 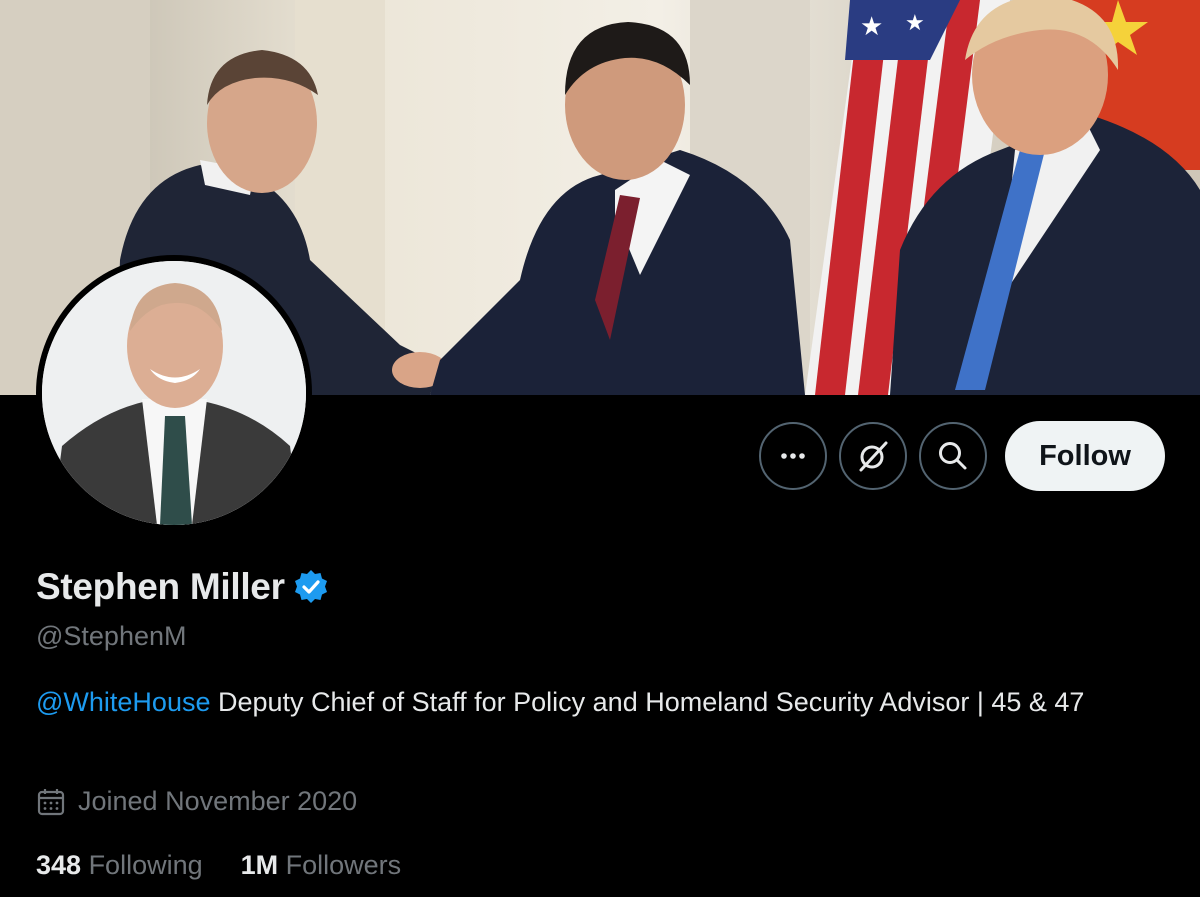 What do you see at coordinates (123, 702) in the screenshot?
I see `bio-mention-link: @WhiteHouse` at bounding box center [123, 702].